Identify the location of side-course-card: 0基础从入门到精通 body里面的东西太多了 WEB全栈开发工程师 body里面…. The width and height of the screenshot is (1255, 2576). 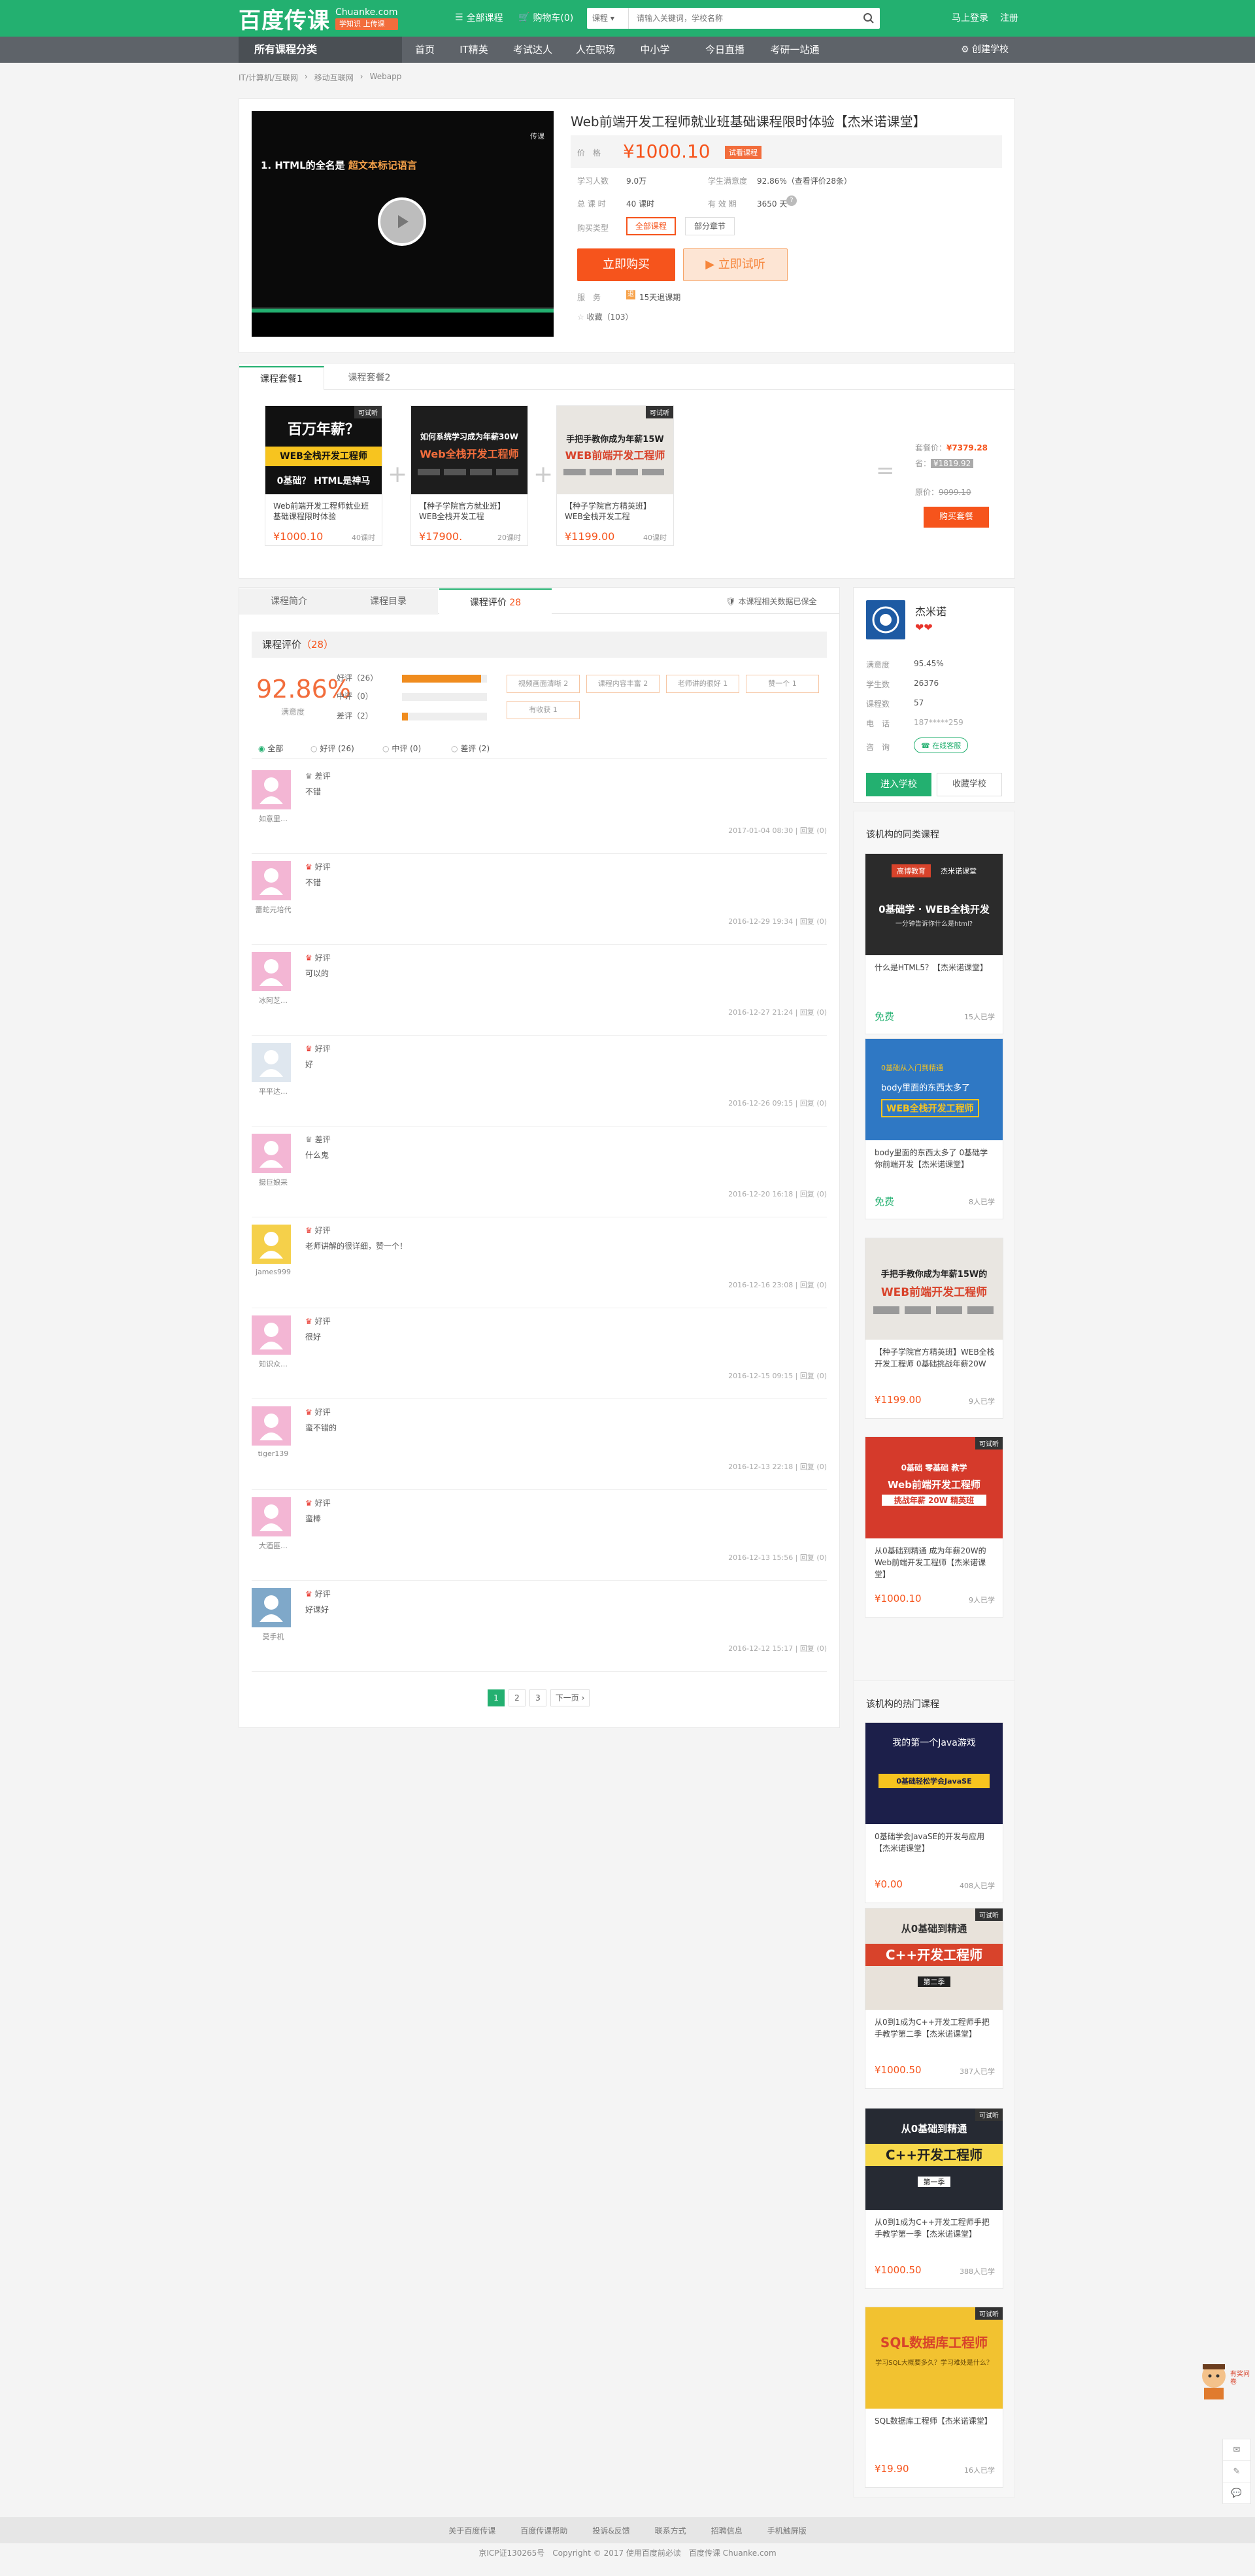
(934, 1128).